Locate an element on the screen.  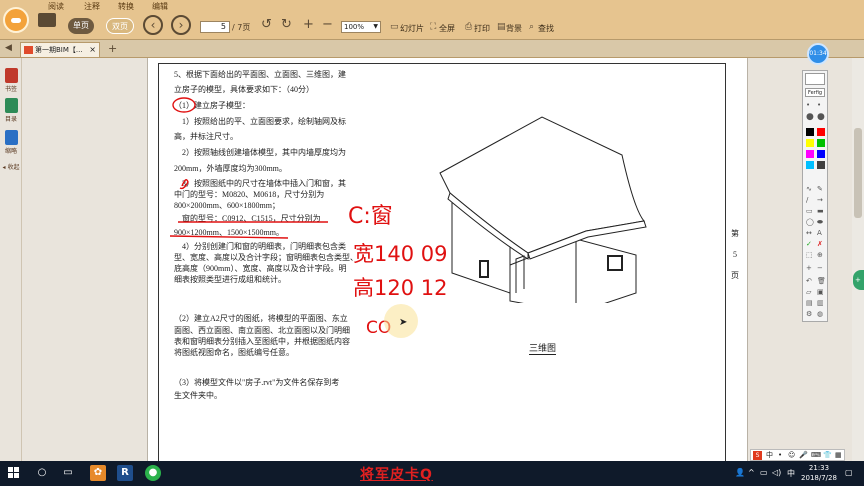
slideshow-button: 幻灯片 is located at coordinates (412, 28).